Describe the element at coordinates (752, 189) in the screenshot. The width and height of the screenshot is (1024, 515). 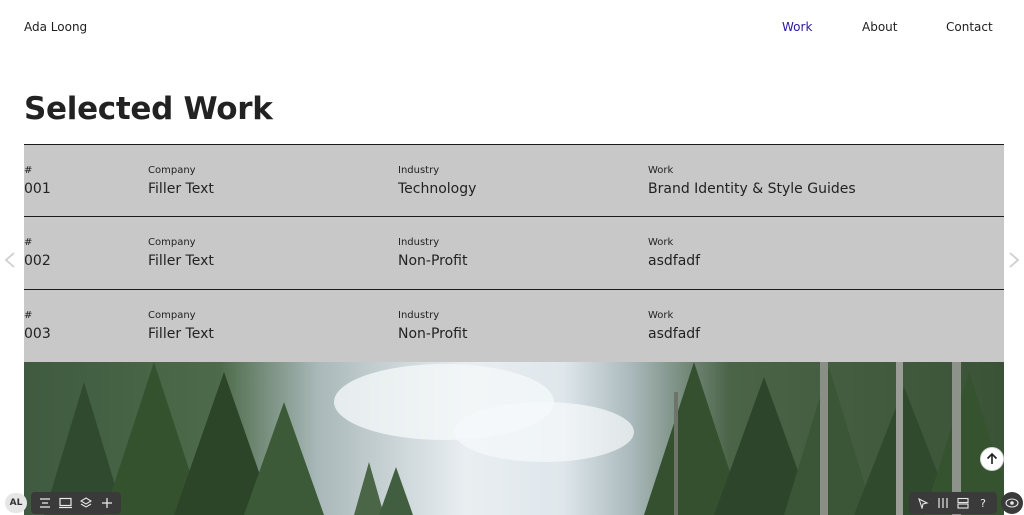
I see `work-value: Brand Identity & Style Guides` at that location.